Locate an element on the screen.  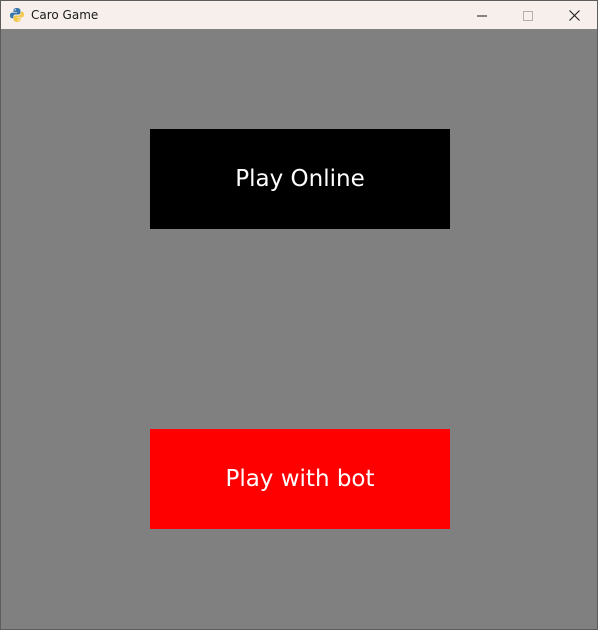
maximize-icon is located at coordinates (528, 15).